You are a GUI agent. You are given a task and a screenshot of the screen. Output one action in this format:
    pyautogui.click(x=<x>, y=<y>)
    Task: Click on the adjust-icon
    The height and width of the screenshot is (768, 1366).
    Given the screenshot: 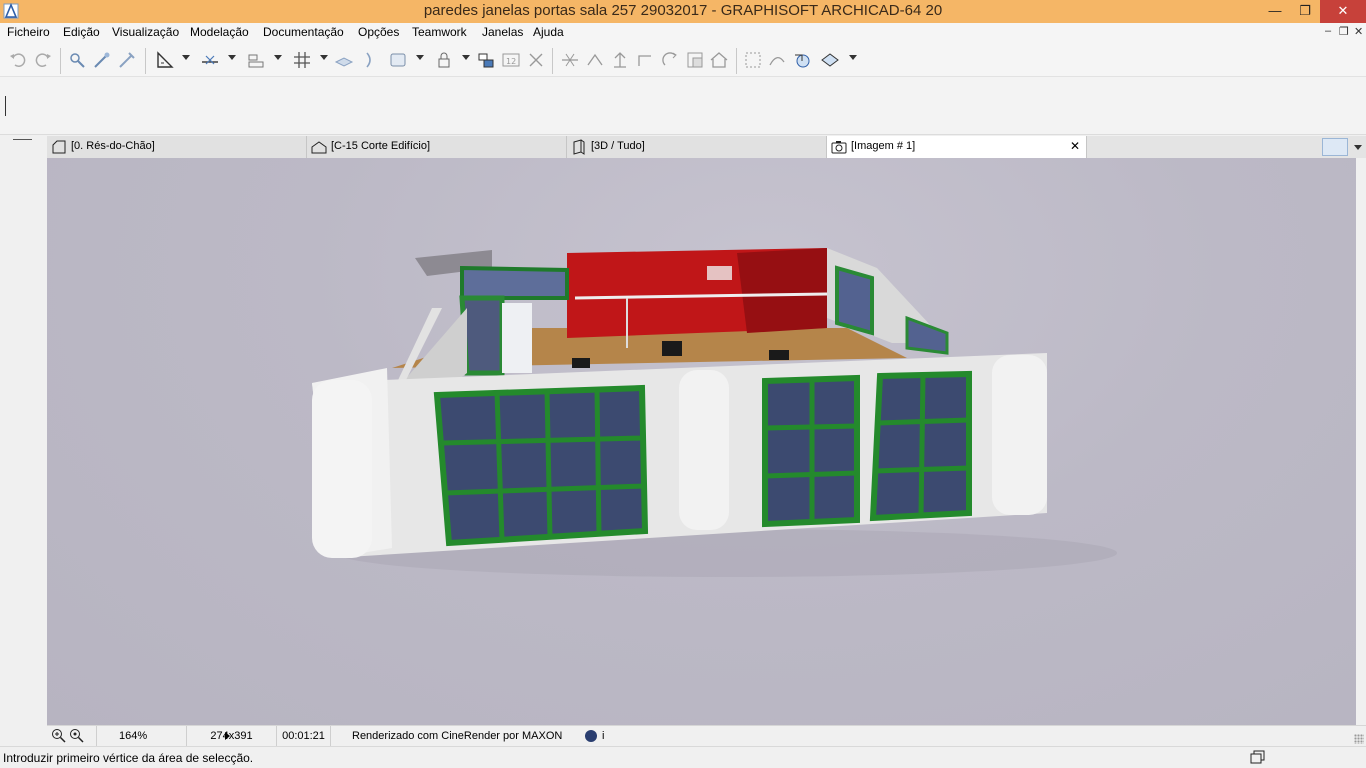 What is the action you would take?
    pyautogui.click(x=595, y=60)
    